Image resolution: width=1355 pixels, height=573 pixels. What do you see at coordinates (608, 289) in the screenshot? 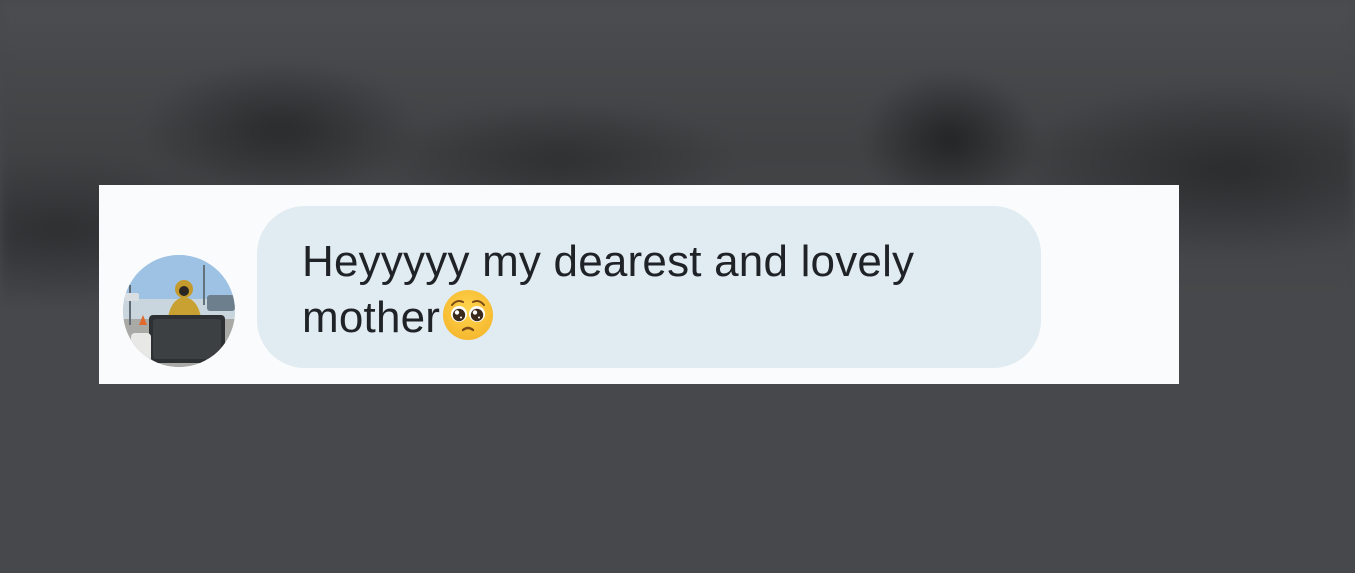
I see `message-text: Heyyyyy my dearest and lovely mother` at bounding box center [608, 289].